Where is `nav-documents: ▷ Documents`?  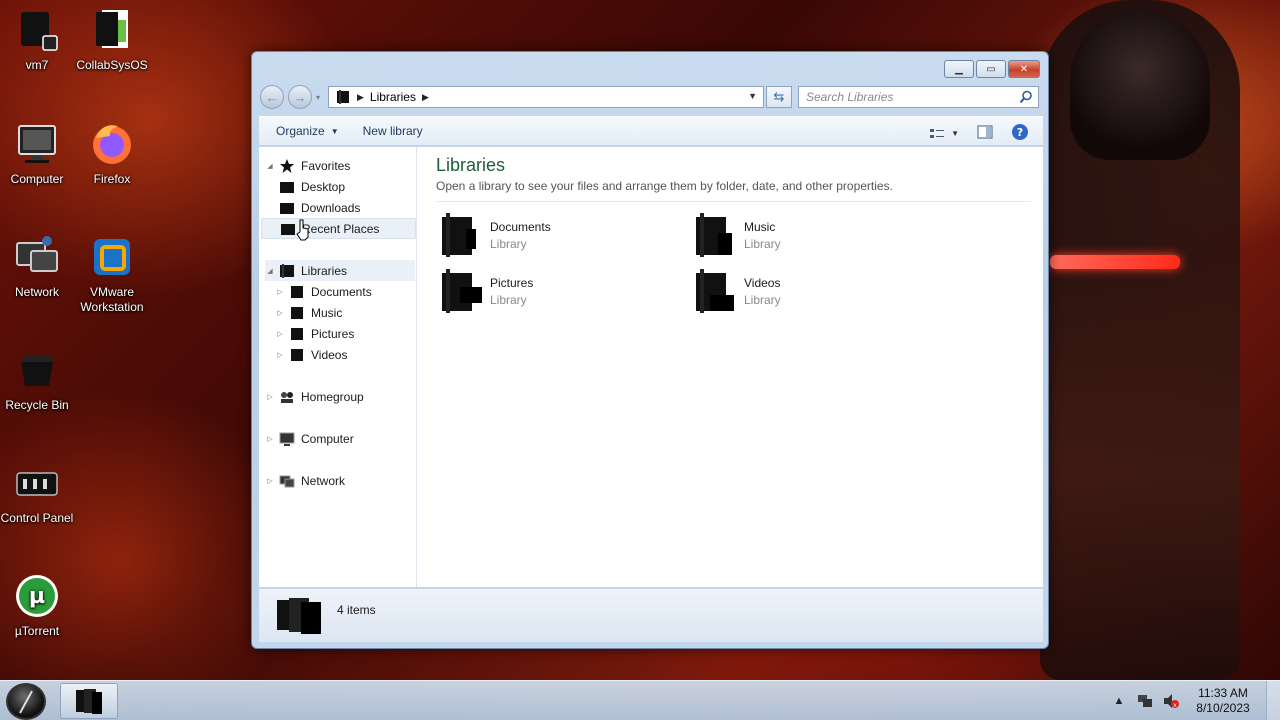 nav-documents: ▷ Documents is located at coordinates (323, 291).